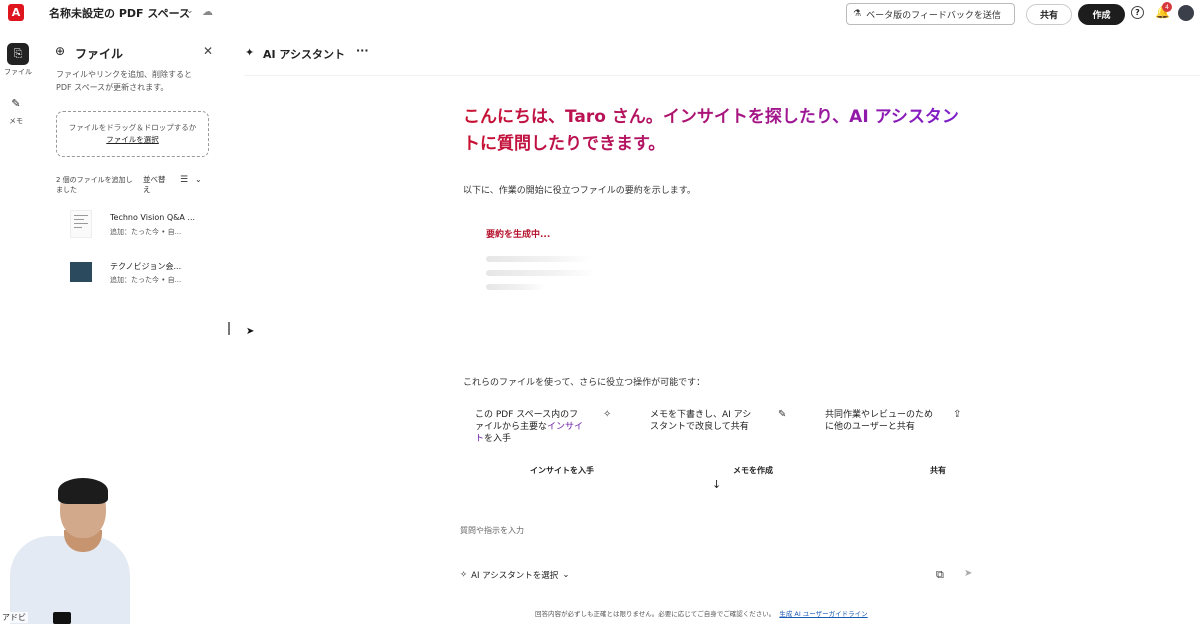  What do you see at coordinates (1101, 14) in the screenshot?
I see `create-button: 作成` at bounding box center [1101, 14].